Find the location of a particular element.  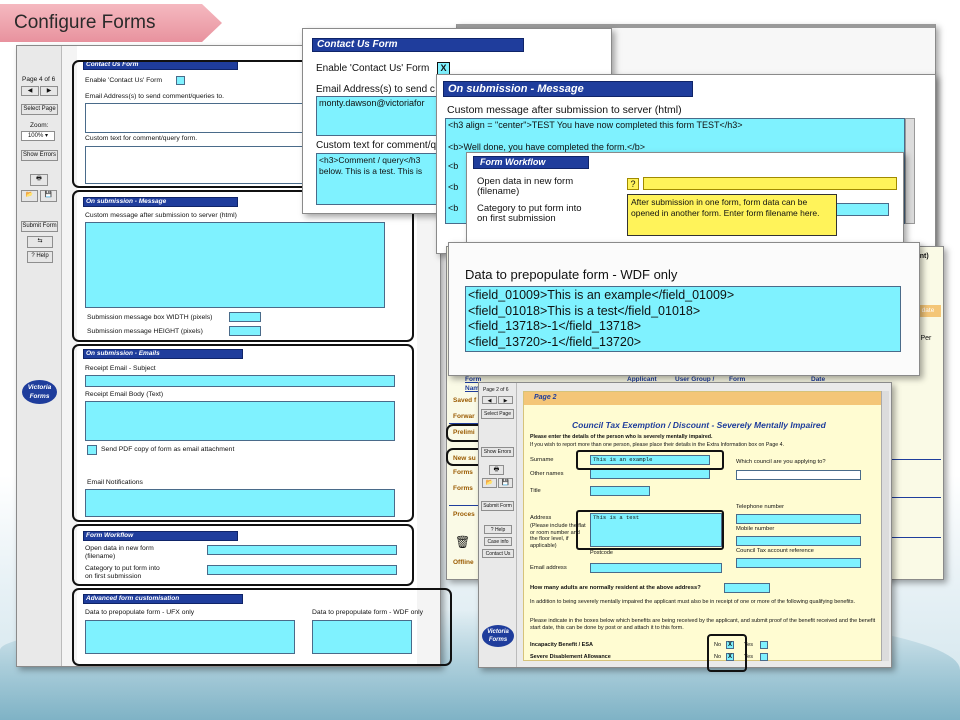

title-ribbon: Configure Forms is located at coordinates (111, 23).